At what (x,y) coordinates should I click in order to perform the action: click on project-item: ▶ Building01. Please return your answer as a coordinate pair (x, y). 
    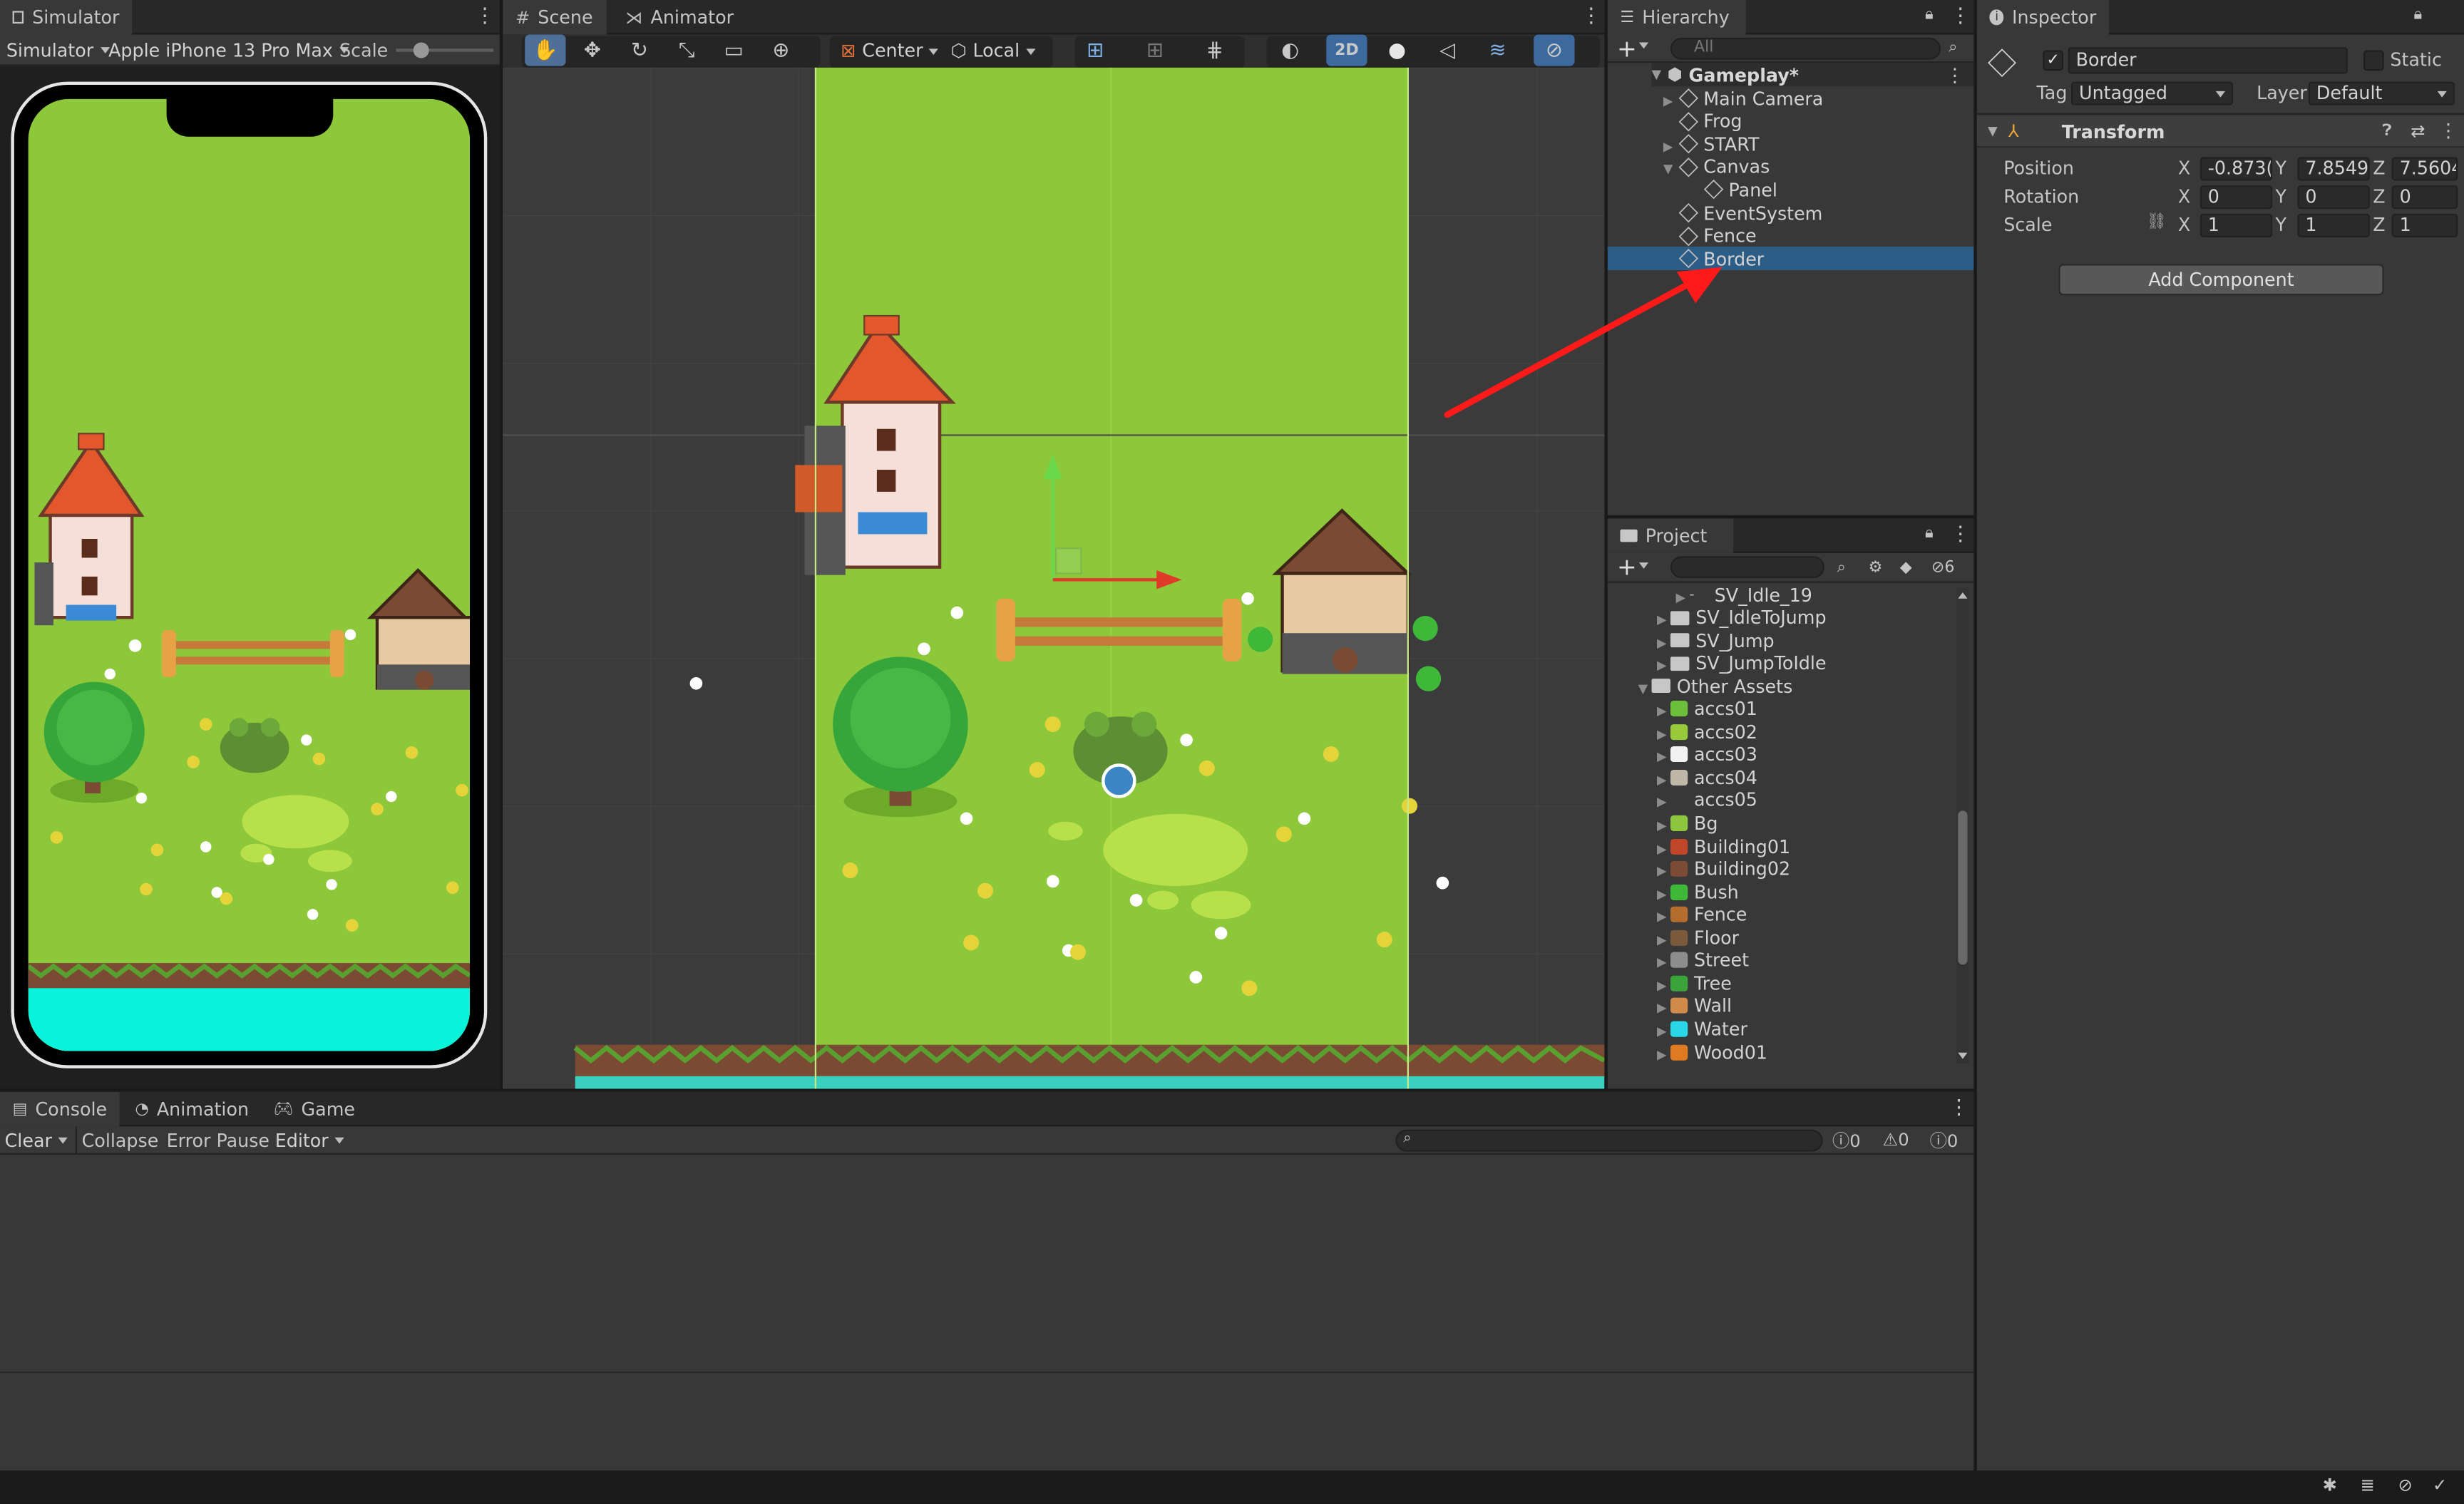
    Looking at the image, I should click on (1699, 846).